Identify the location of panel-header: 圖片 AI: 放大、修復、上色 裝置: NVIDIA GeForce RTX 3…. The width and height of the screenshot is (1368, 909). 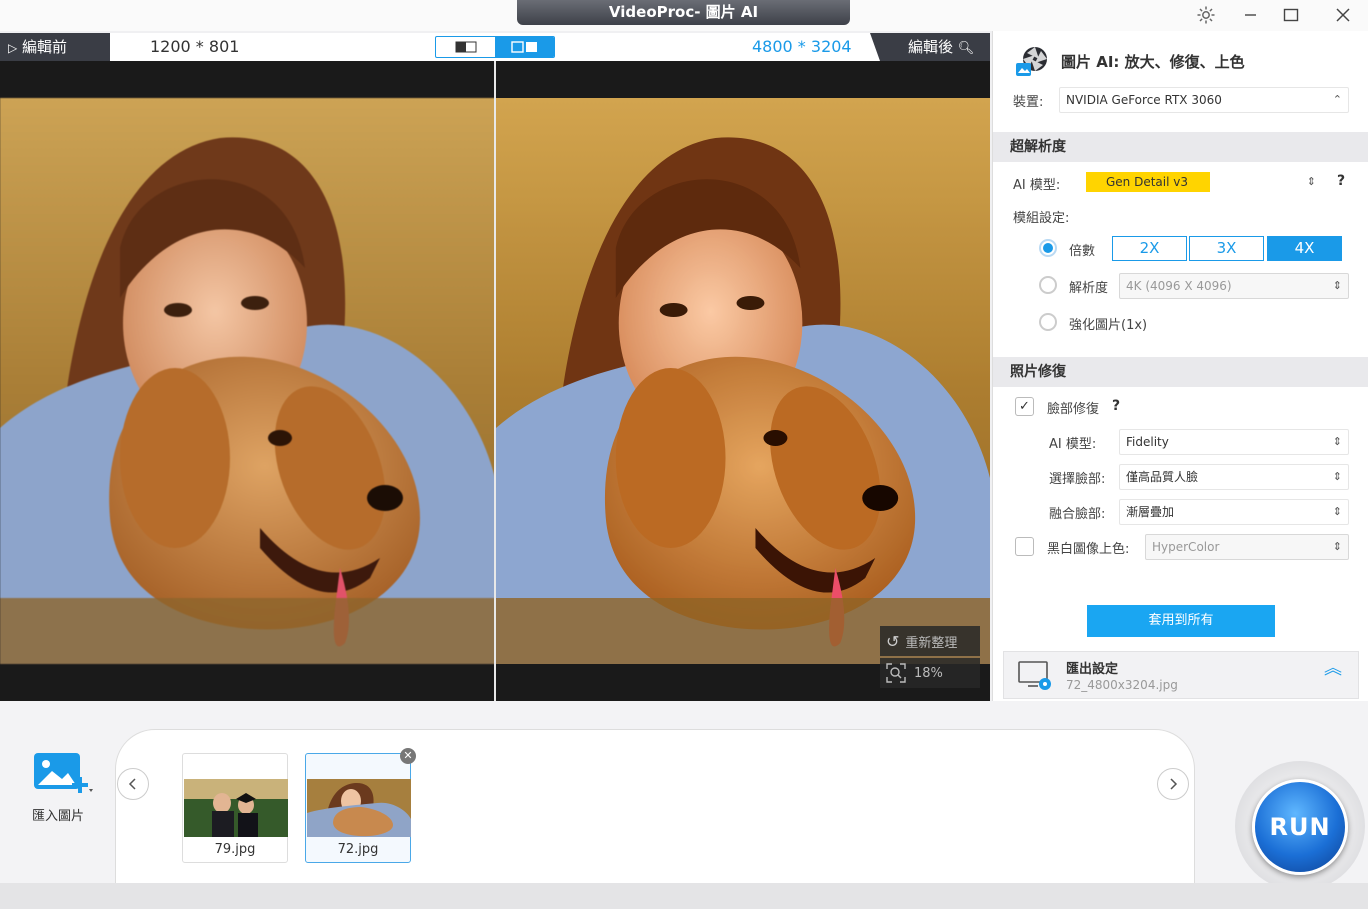
(1180, 81).